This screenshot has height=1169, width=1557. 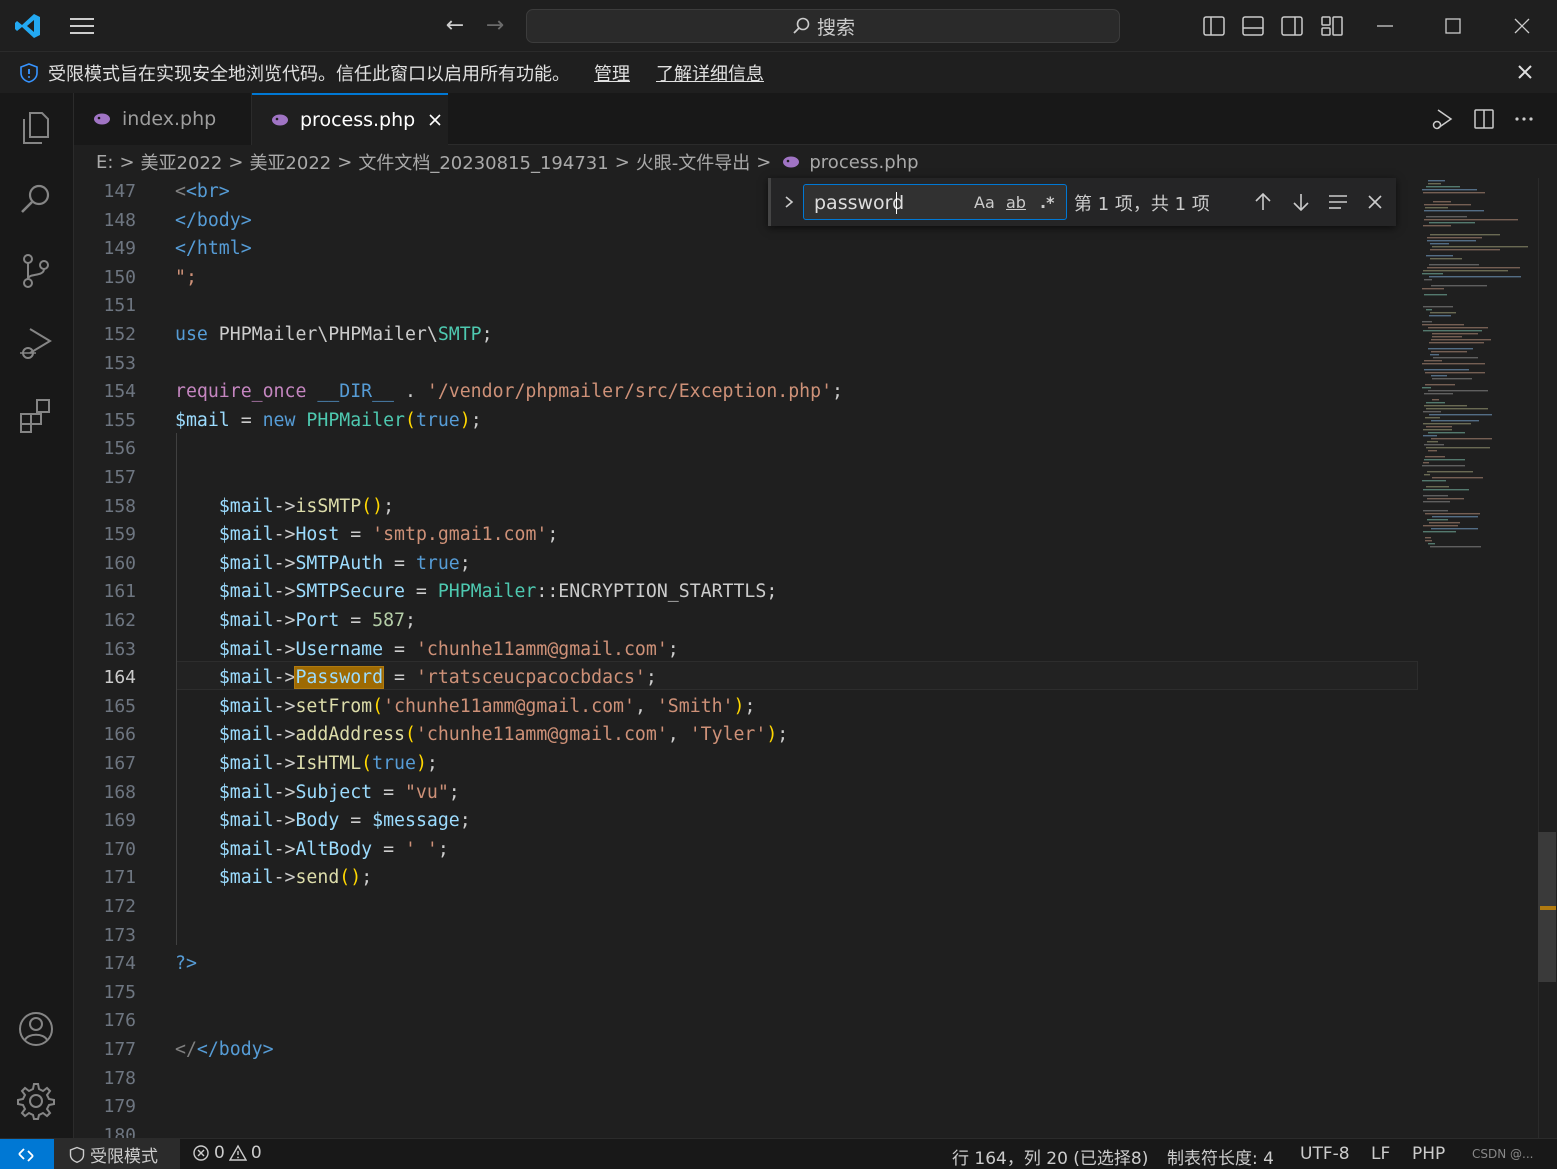 I want to click on breadcrumb-item: E:, so click(x=104, y=162).